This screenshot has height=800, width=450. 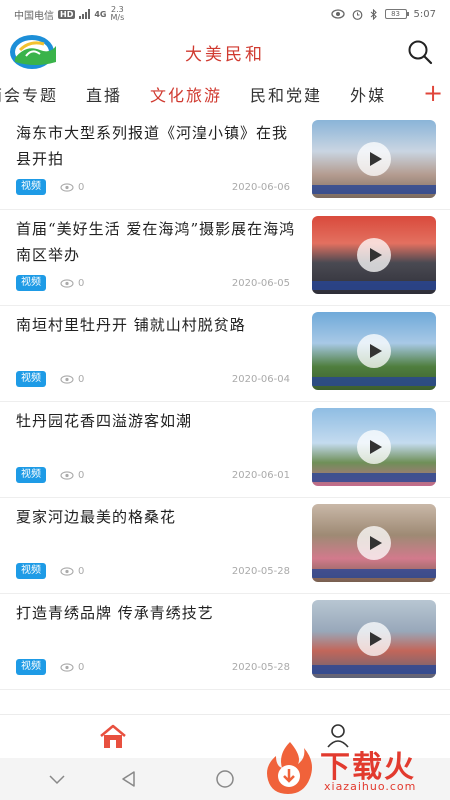 I want to click on back-chevron-icon, so click(x=57, y=779).